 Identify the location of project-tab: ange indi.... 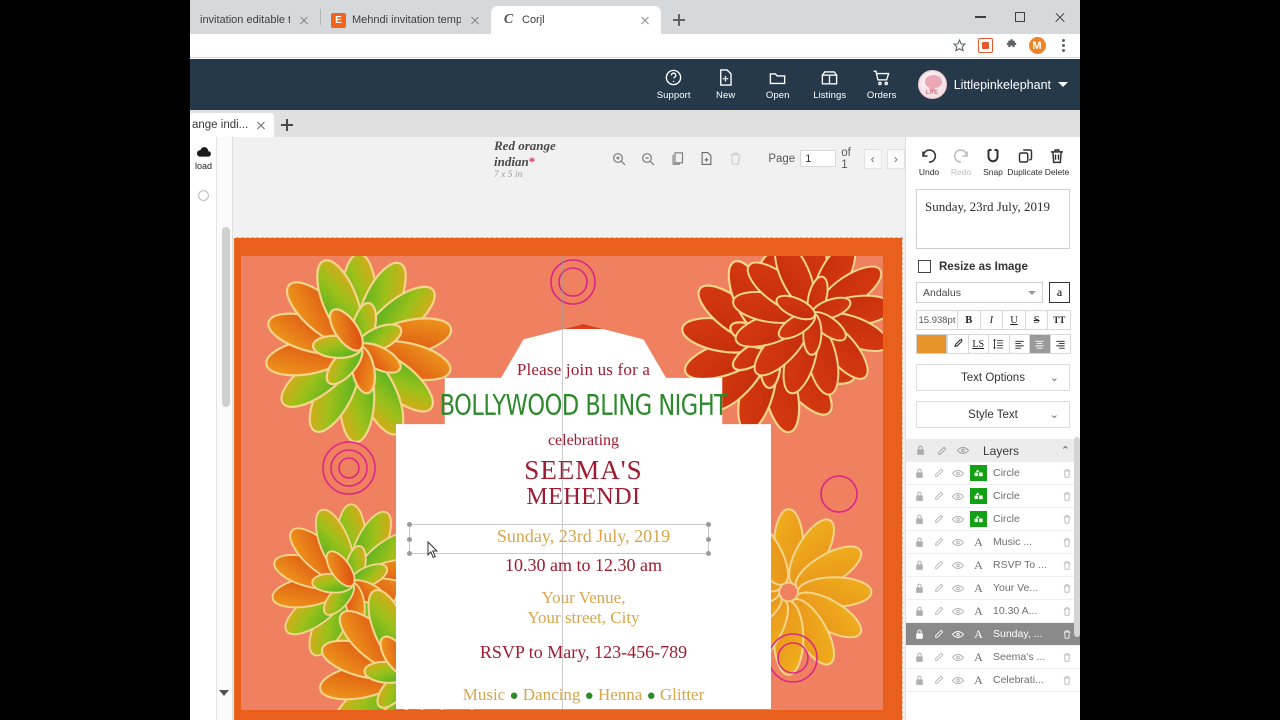
(232, 125).